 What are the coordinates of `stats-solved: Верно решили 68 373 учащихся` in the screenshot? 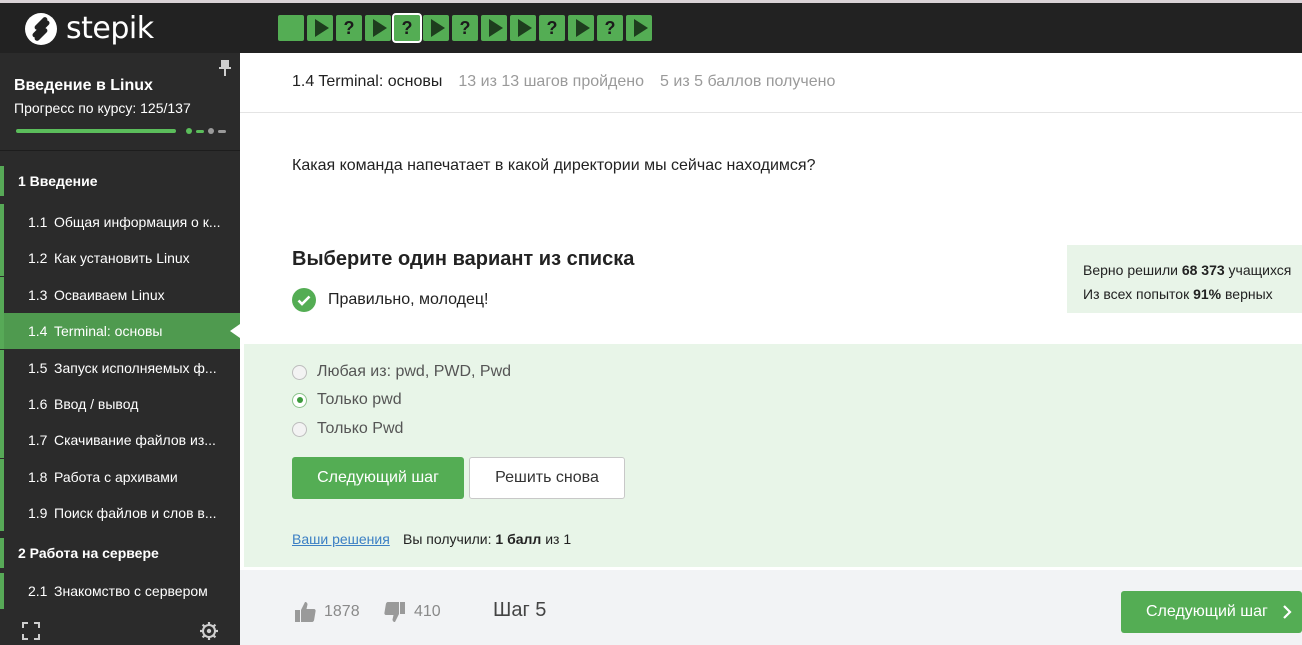 It's located at (1187, 270).